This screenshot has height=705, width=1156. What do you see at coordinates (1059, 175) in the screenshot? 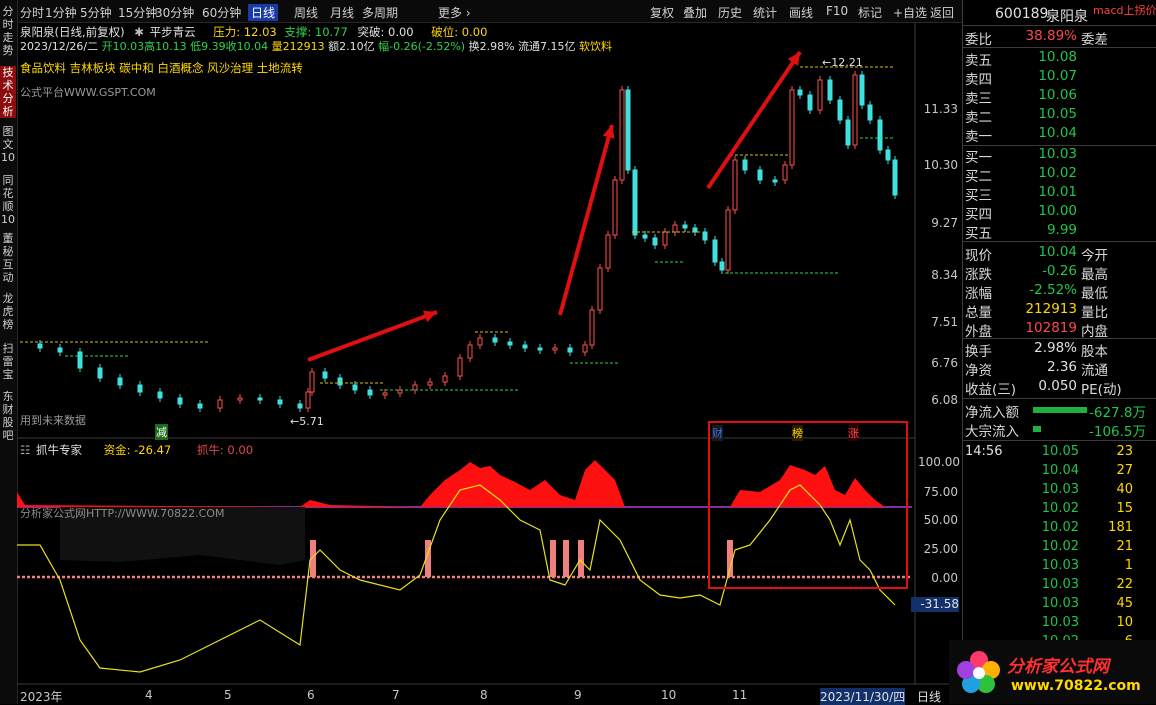
I see `bids-row: 买二 10.02` at bounding box center [1059, 175].